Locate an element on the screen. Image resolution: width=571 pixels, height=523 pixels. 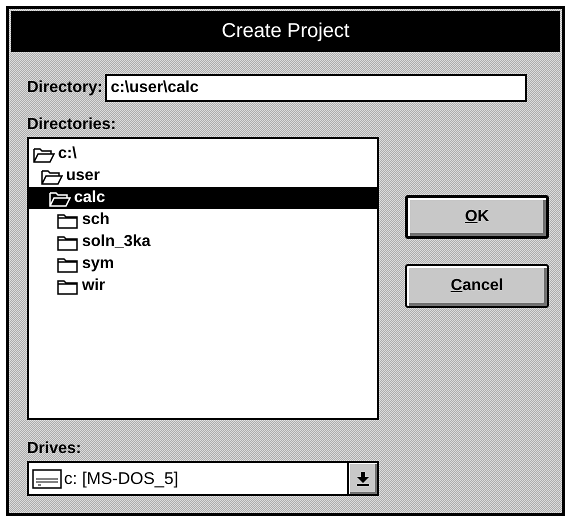
directory-item: calc is located at coordinates (203, 198).